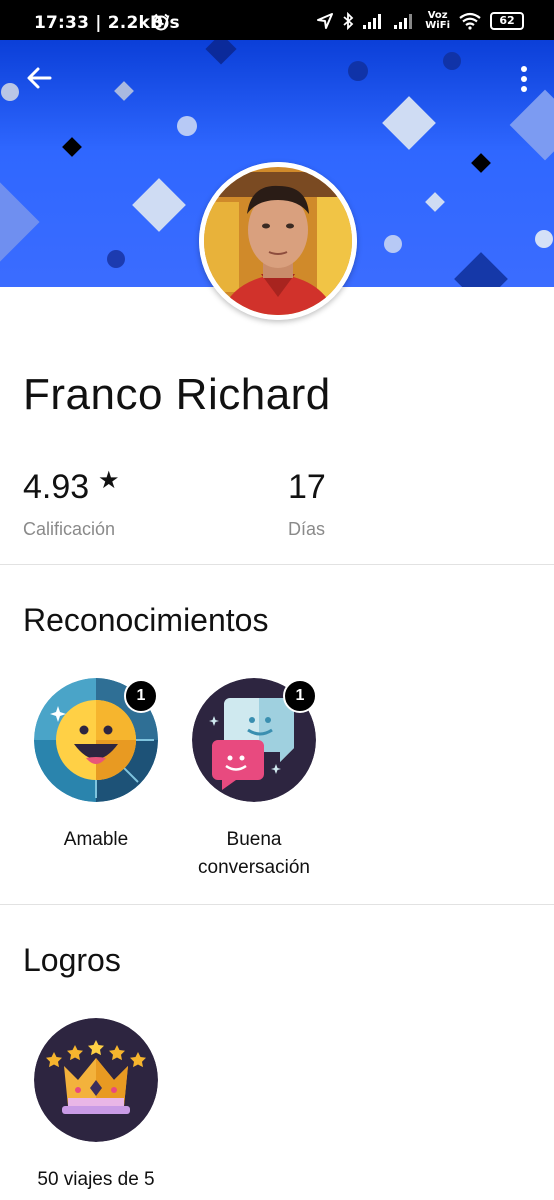 This screenshot has height=1200, width=554. What do you see at coordinates (161, 22) in the screenshot?
I see `alarm-icon` at bounding box center [161, 22].